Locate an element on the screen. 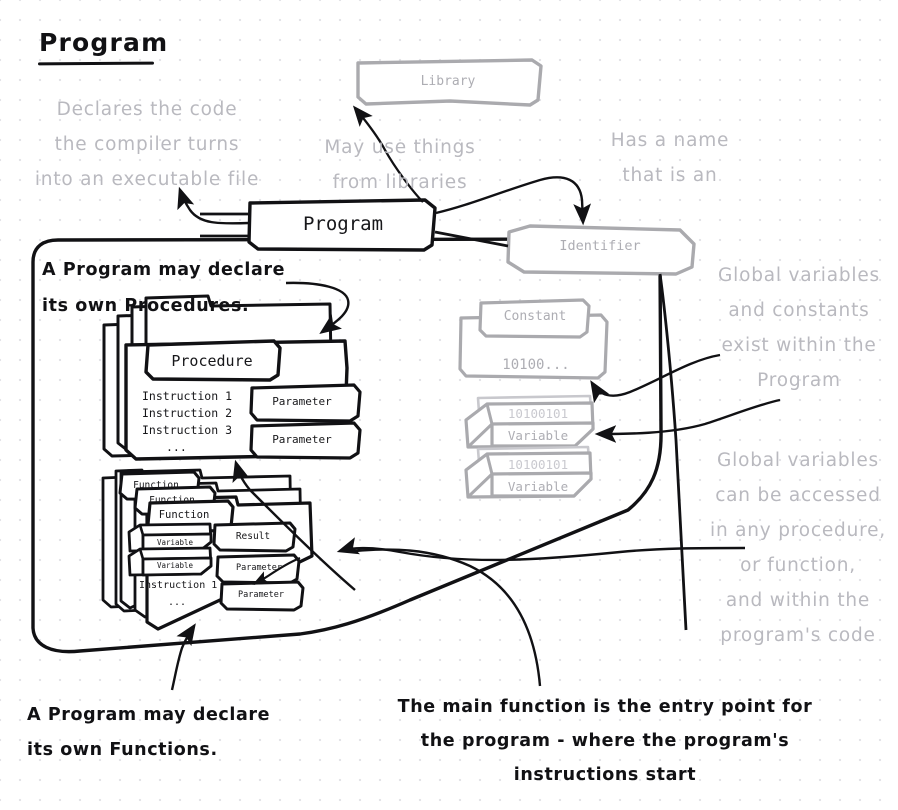 The image size is (898, 810). note-has-a-name: Has a name that is an is located at coordinates (670, 158).